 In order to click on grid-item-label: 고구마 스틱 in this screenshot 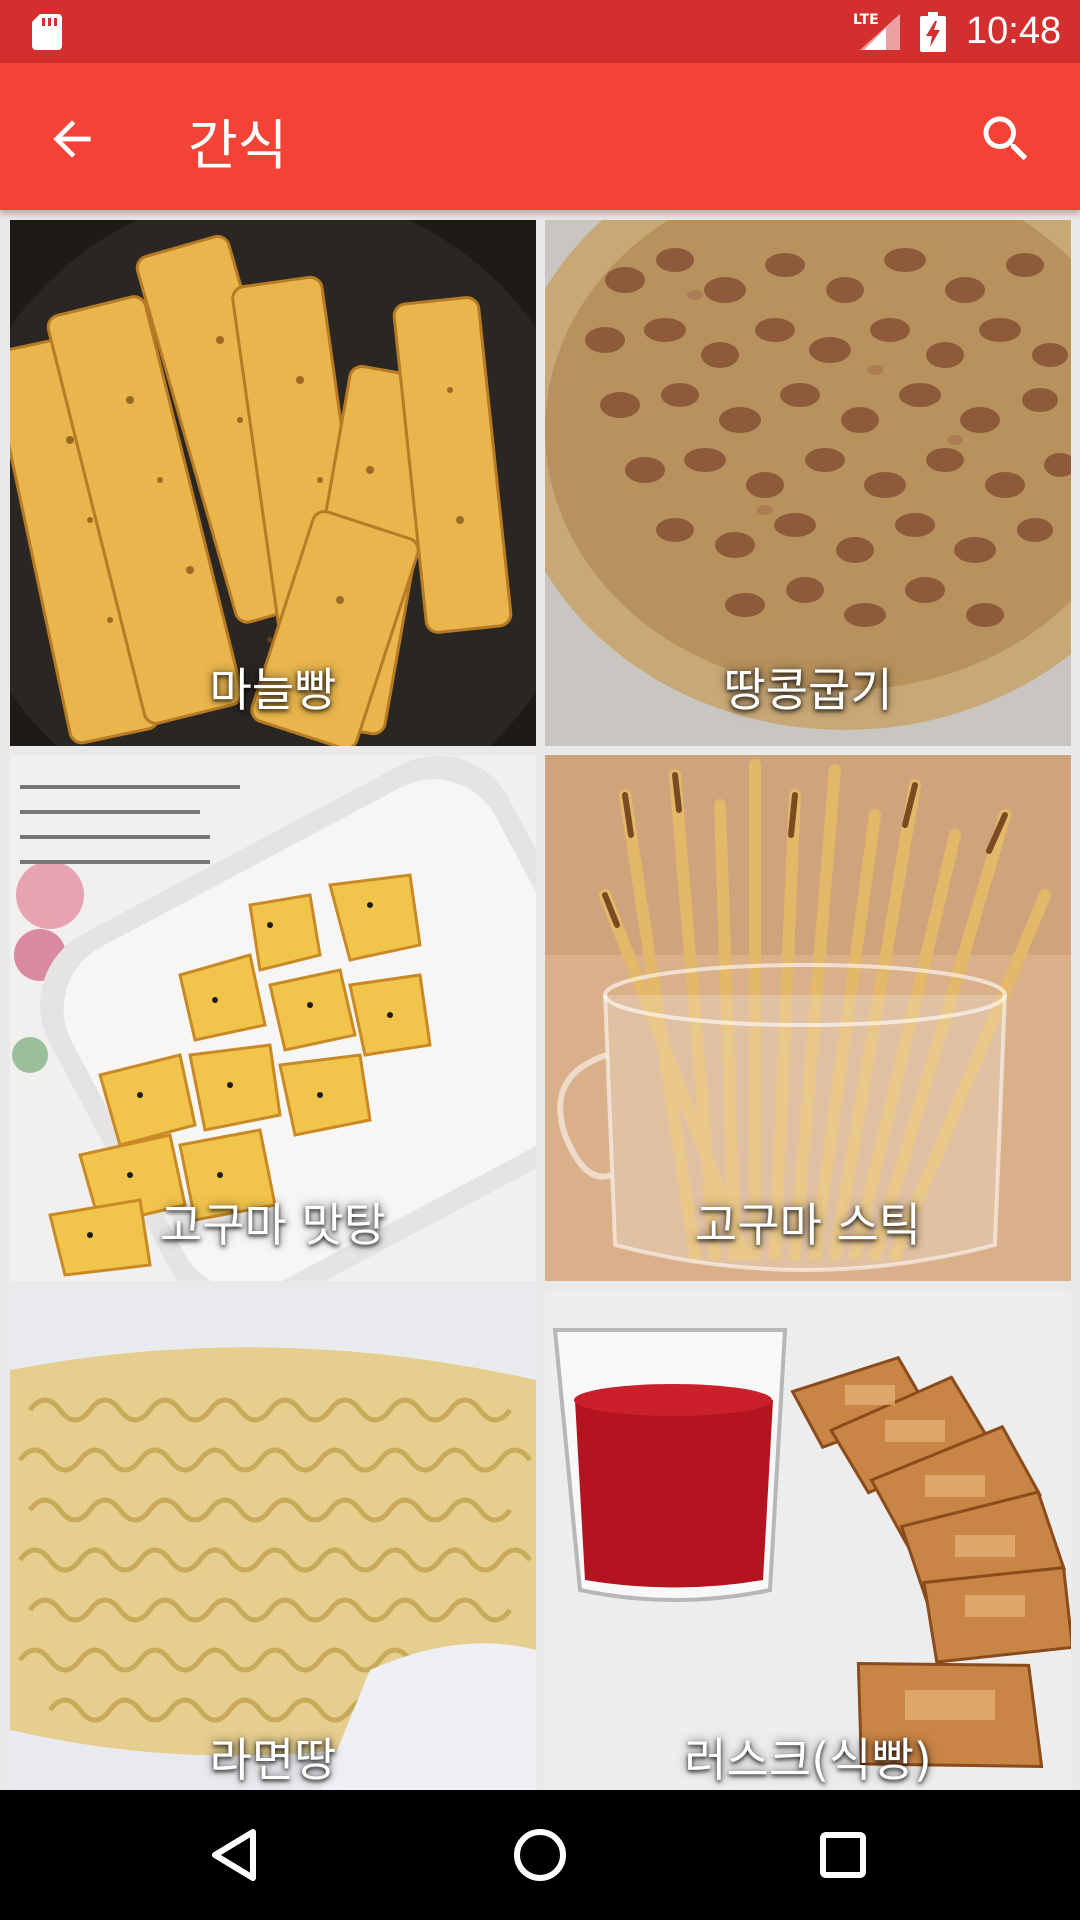, I will do `click(808, 1225)`.